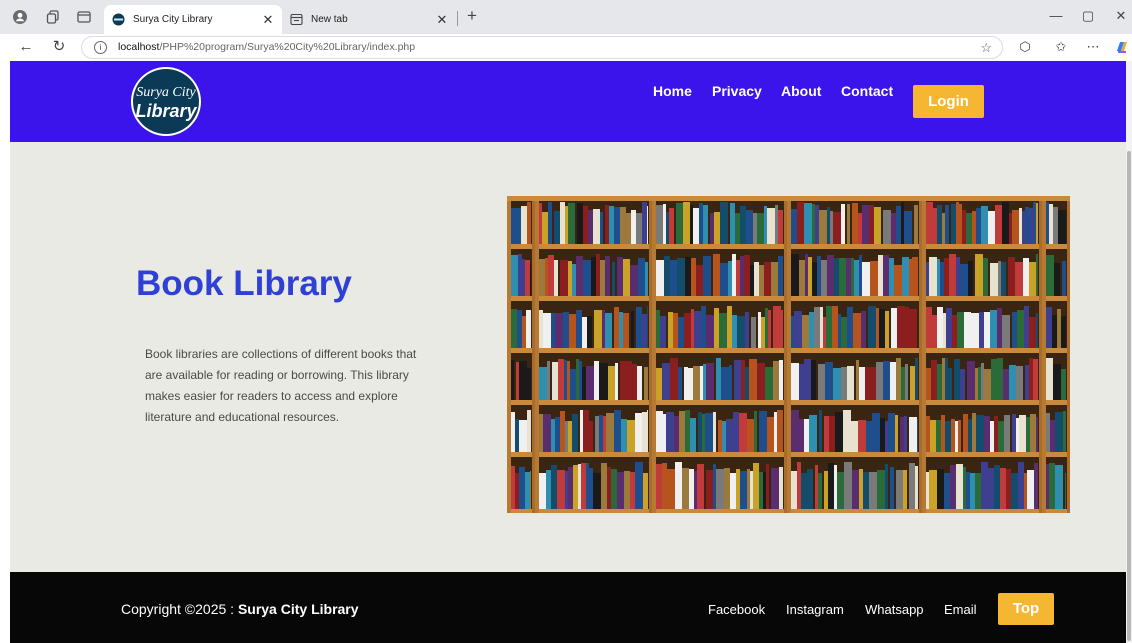 Image resolution: width=1132 pixels, height=643 pixels. I want to click on footer-link-facebook: Facebook, so click(736, 609).